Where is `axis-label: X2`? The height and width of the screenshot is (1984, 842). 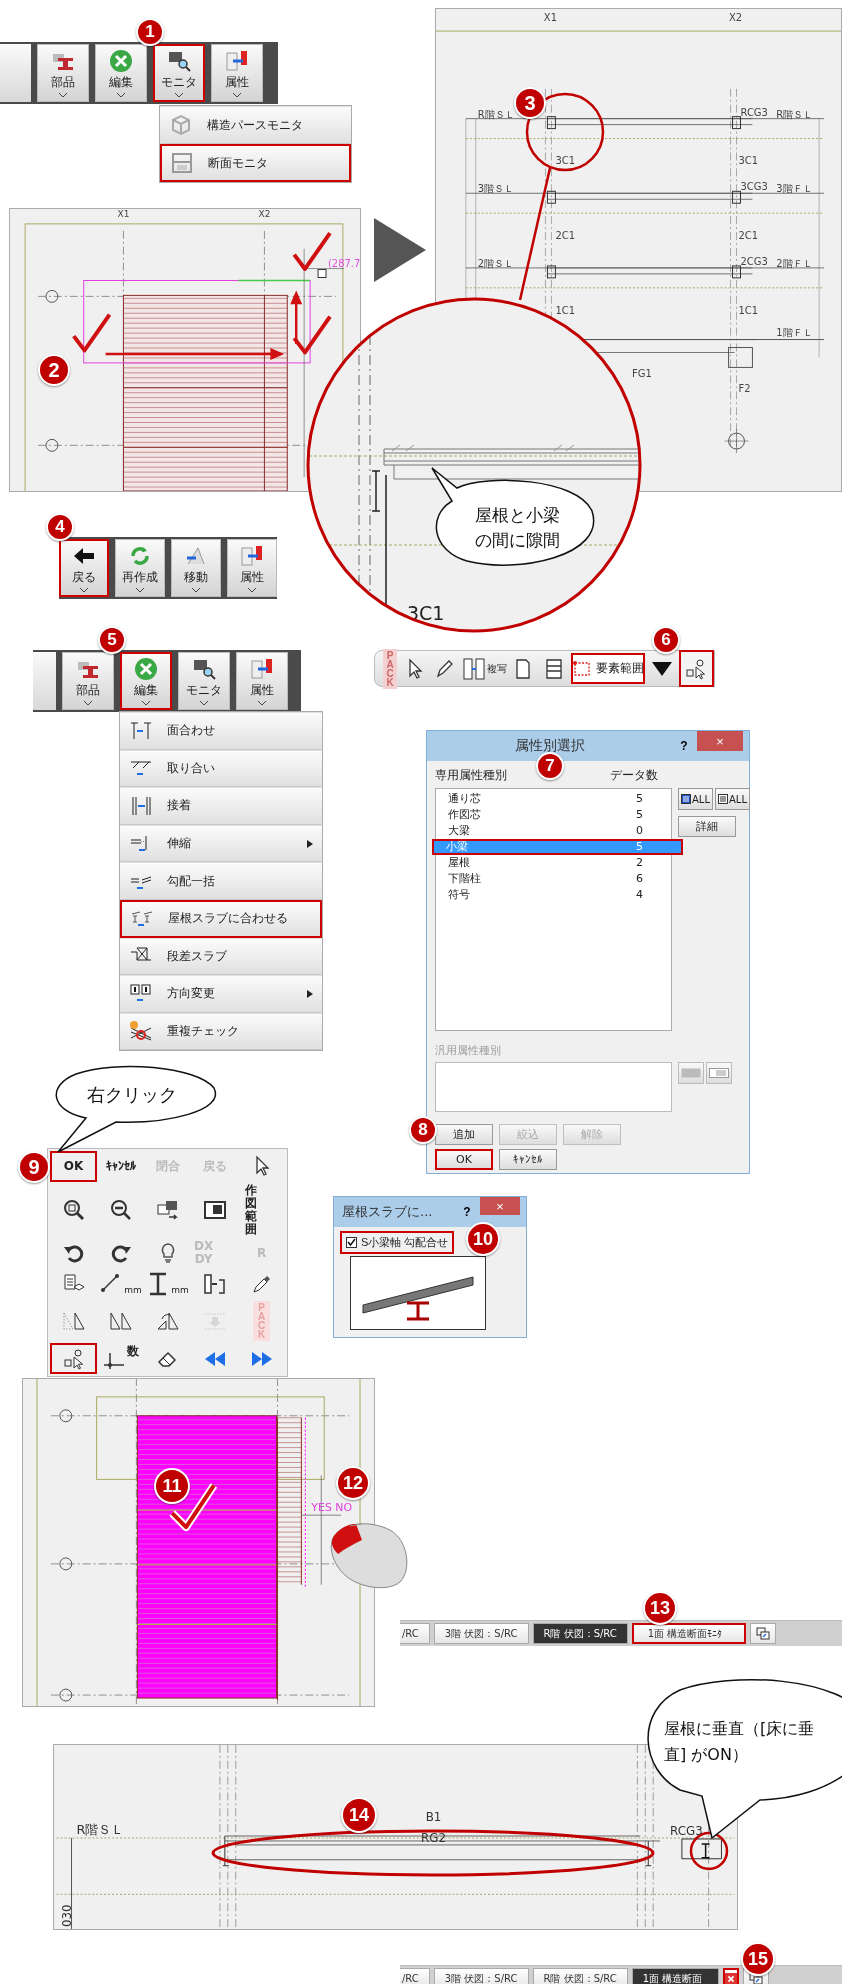
axis-label: X2 is located at coordinates (264, 213).